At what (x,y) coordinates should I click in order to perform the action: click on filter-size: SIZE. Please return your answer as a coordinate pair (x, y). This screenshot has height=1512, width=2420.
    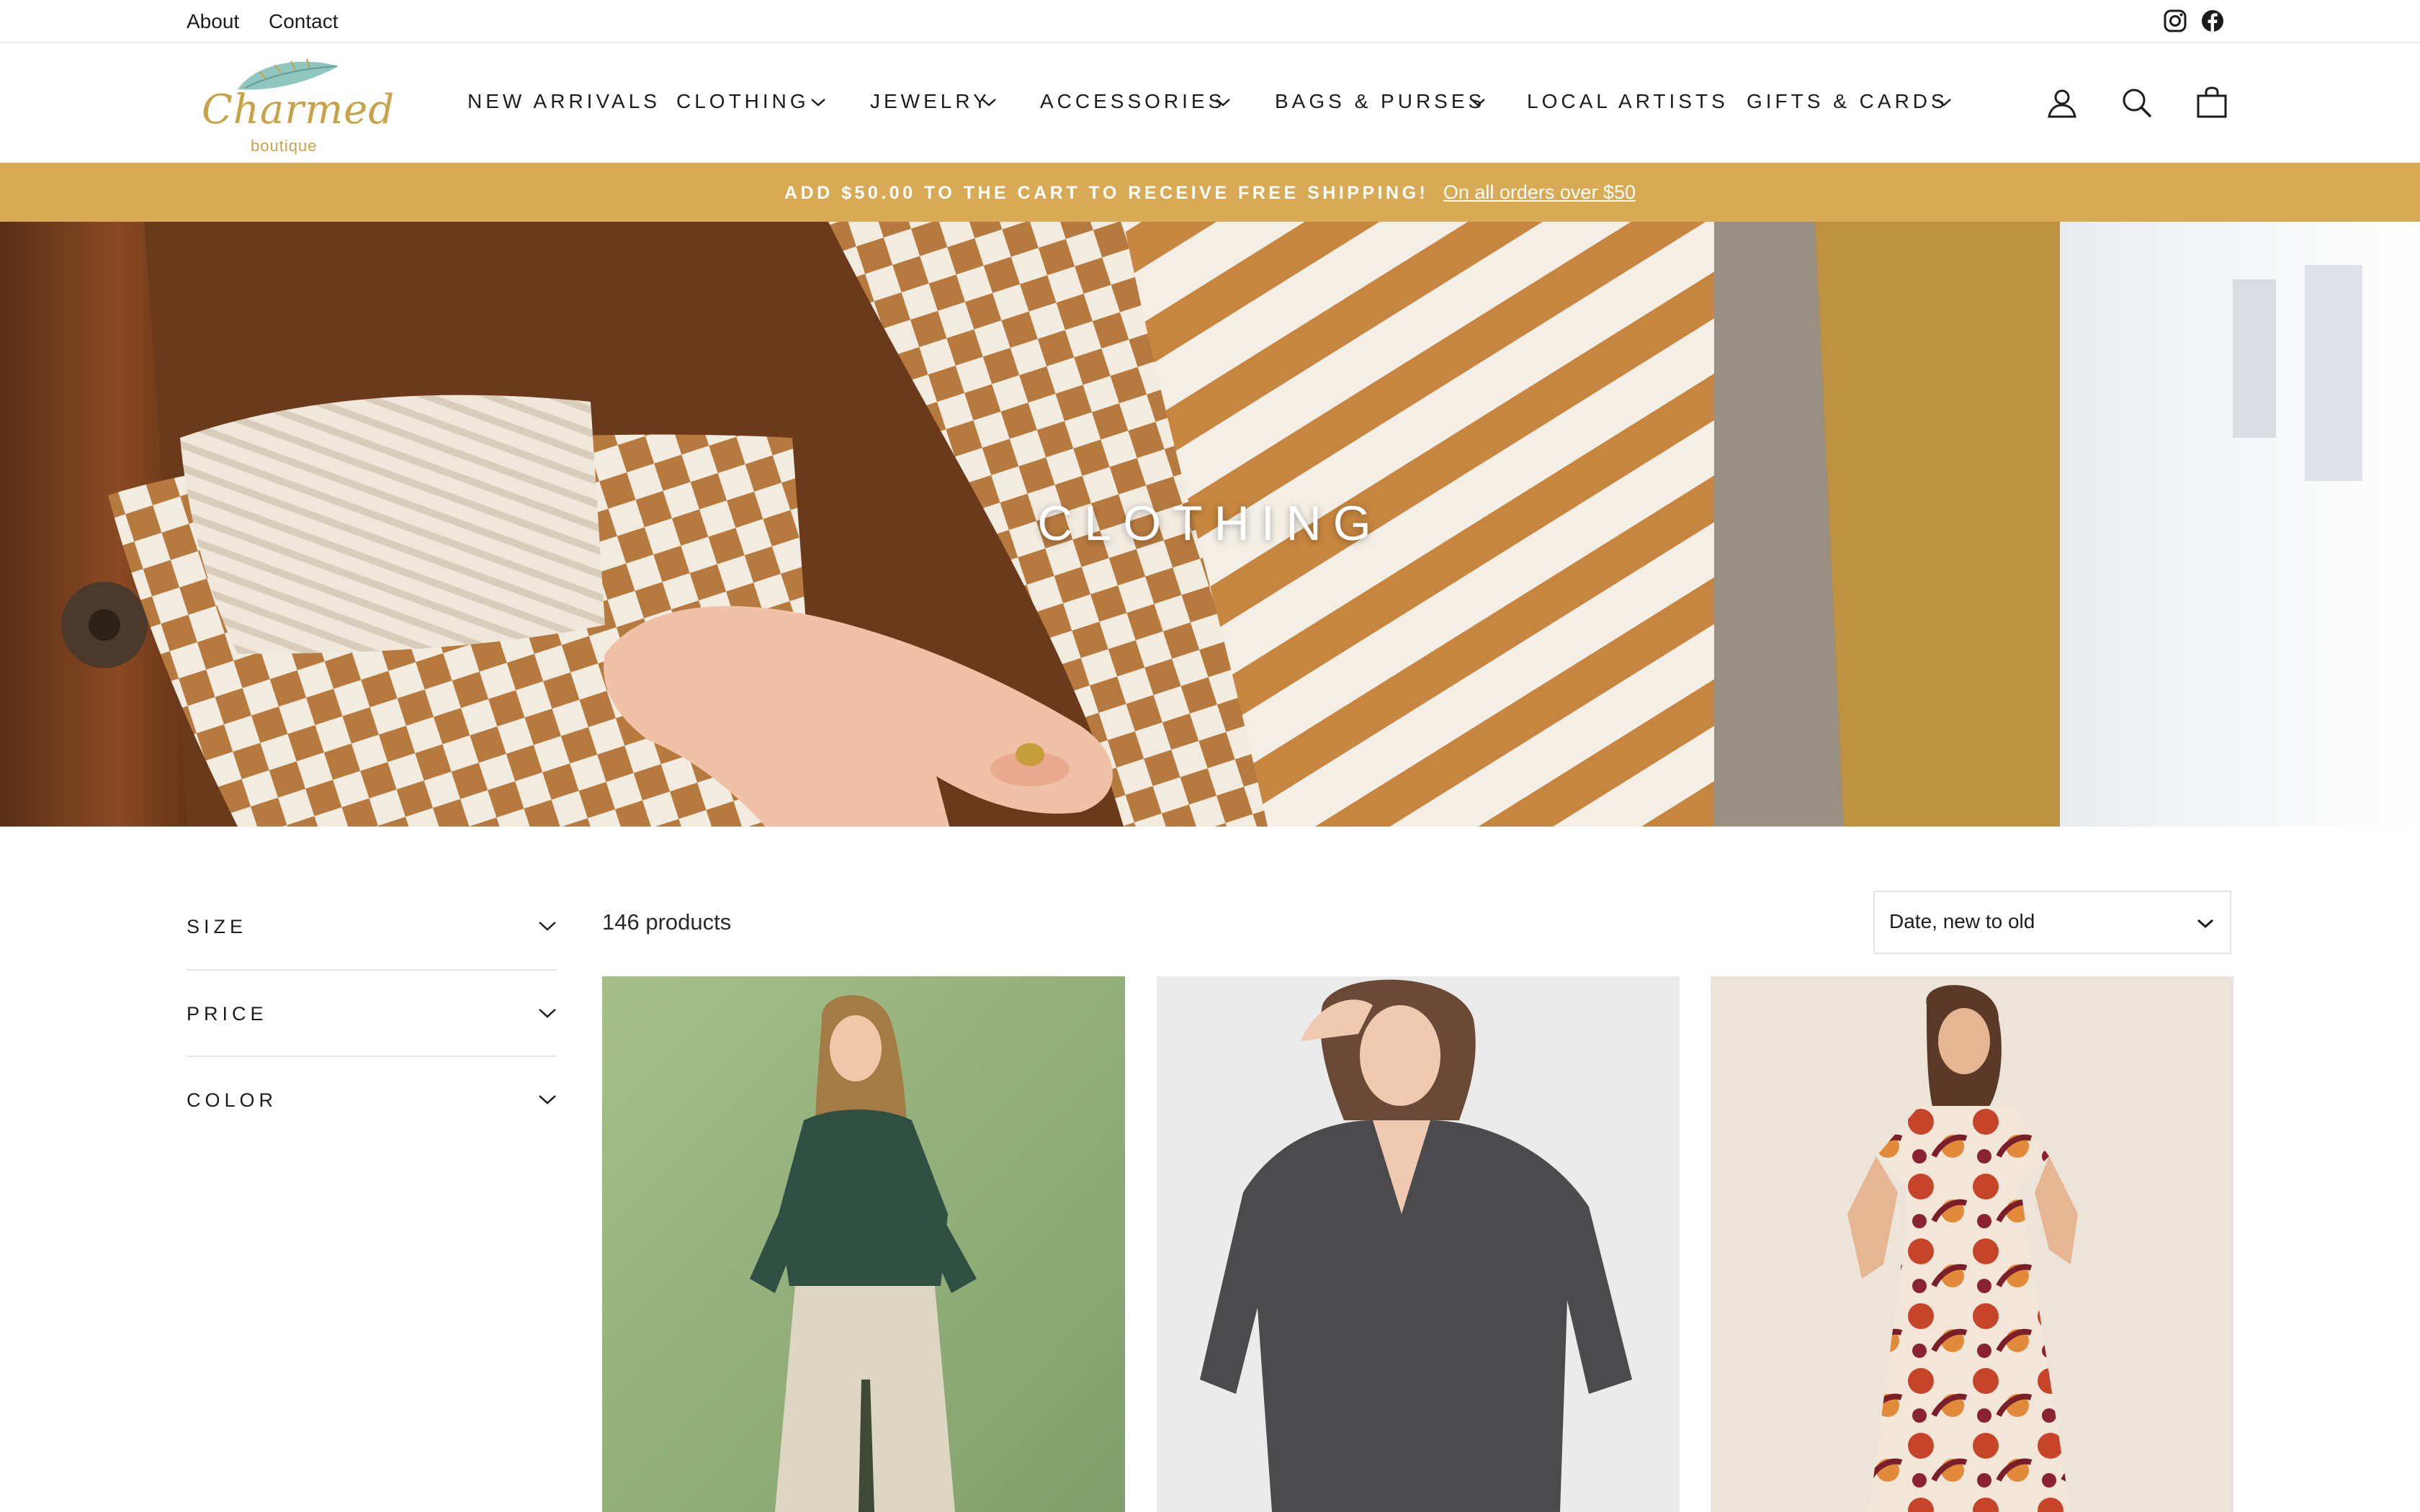
    Looking at the image, I should click on (372, 926).